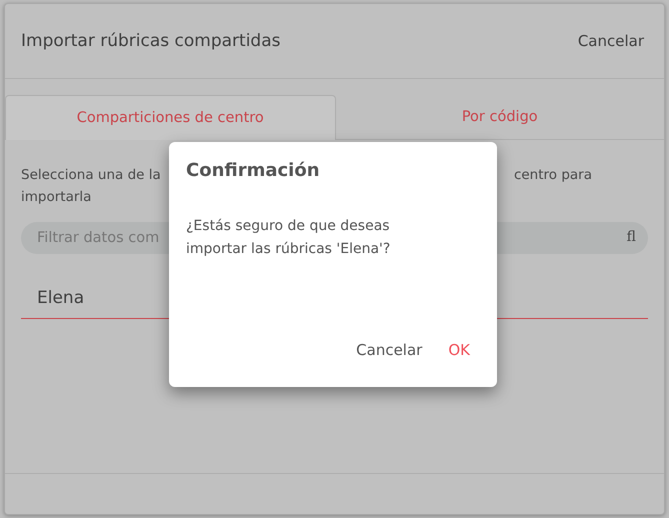 Image resolution: width=669 pixels, height=518 pixels. Describe the element at coordinates (631, 237) in the screenshot. I see `search-icon: fl` at that location.